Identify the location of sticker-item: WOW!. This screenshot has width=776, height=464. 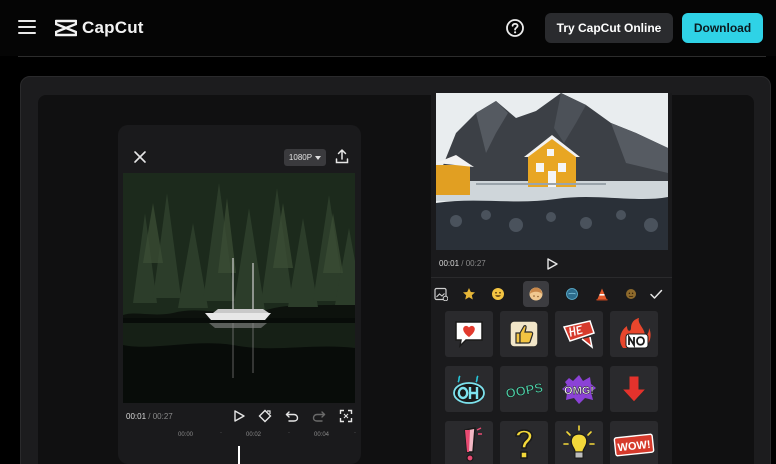
(634, 442).